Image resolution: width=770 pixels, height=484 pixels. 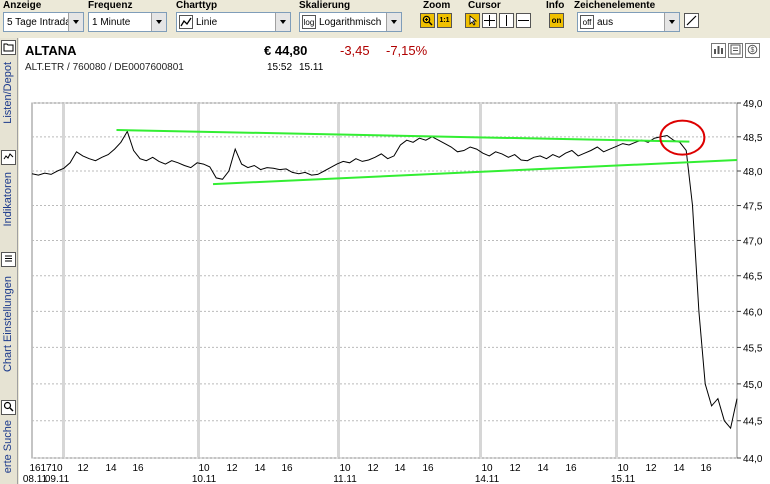 What do you see at coordinates (753, 277) in the screenshot?
I see `y-tick-label: 46,5` at bounding box center [753, 277].